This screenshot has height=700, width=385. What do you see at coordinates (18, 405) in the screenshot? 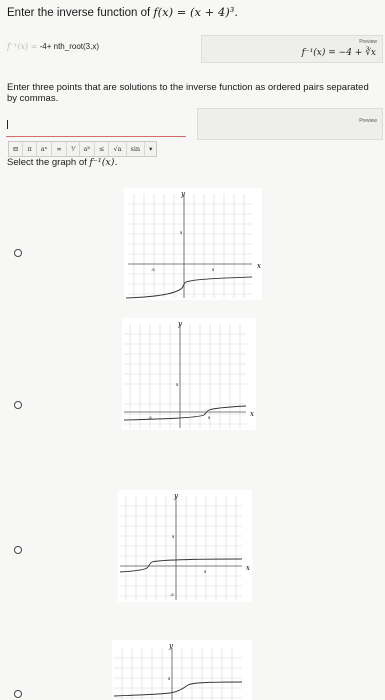
I see `option-2-radio` at bounding box center [18, 405].